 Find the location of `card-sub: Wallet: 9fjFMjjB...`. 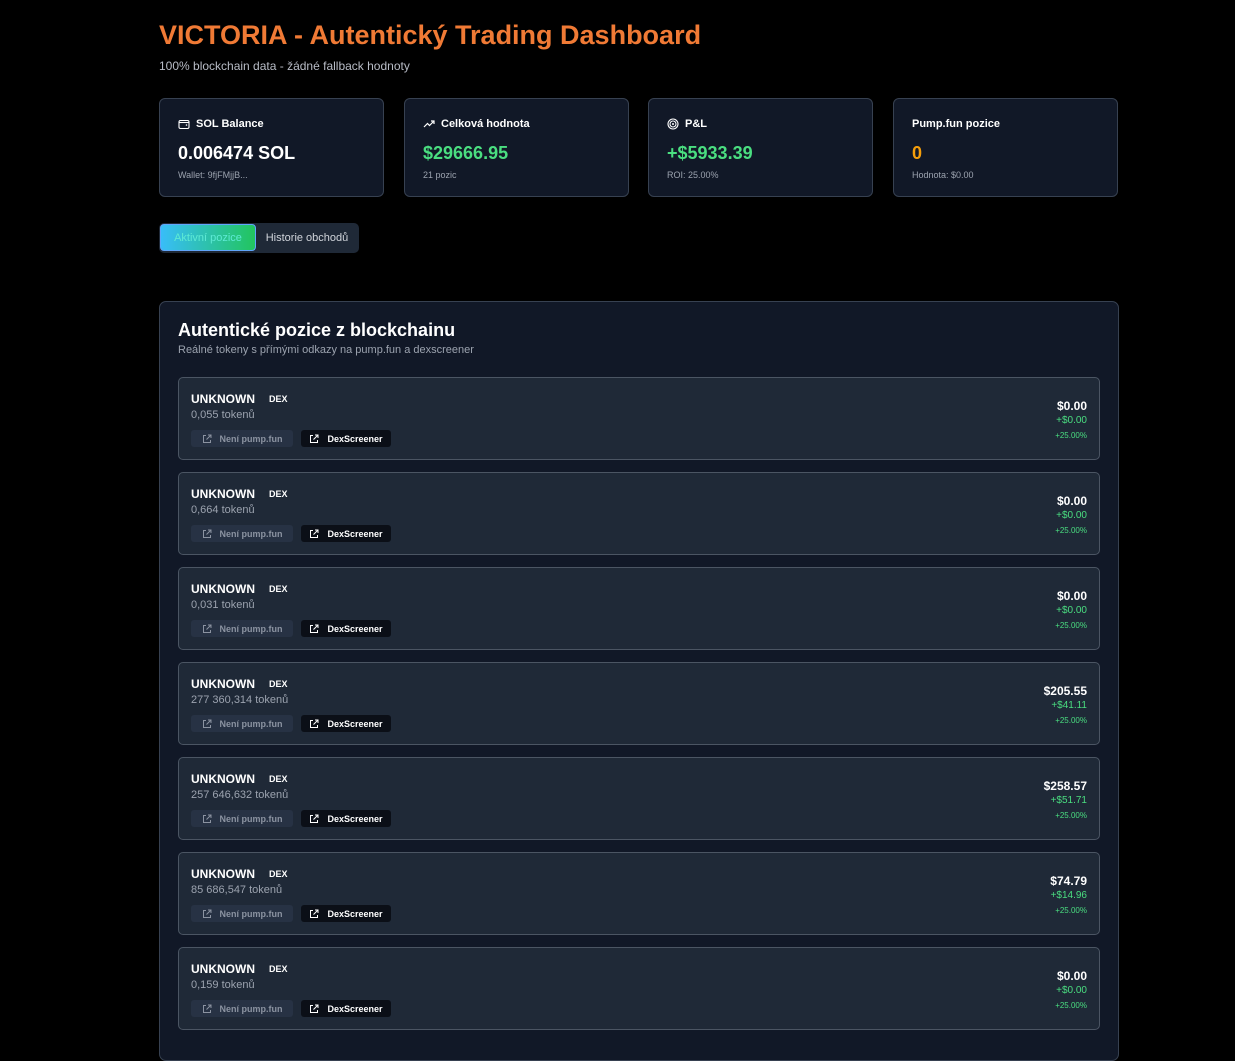

card-sub: Wallet: 9fjFMjjB... is located at coordinates (213, 175).